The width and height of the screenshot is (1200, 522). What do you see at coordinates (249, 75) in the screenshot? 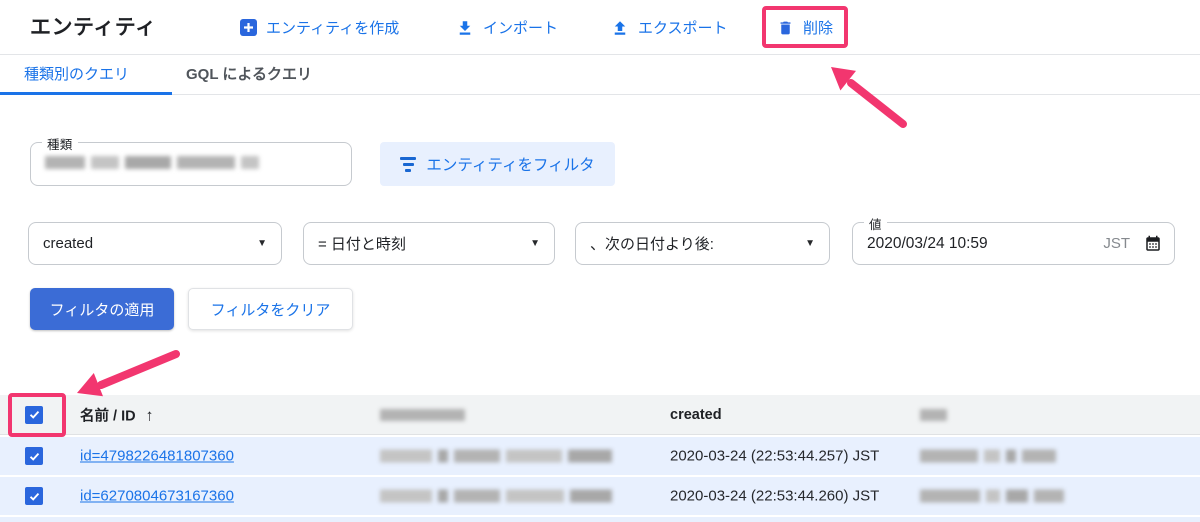
I see `tab-query-by-gql: GQL によるクエリ` at bounding box center [249, 75].